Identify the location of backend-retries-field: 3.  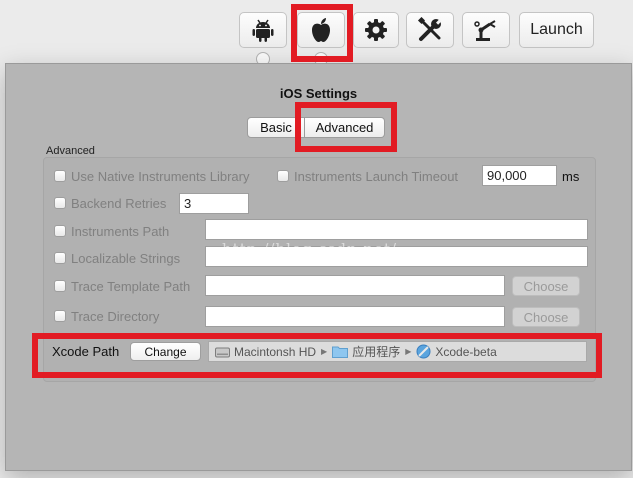
(214, 203).